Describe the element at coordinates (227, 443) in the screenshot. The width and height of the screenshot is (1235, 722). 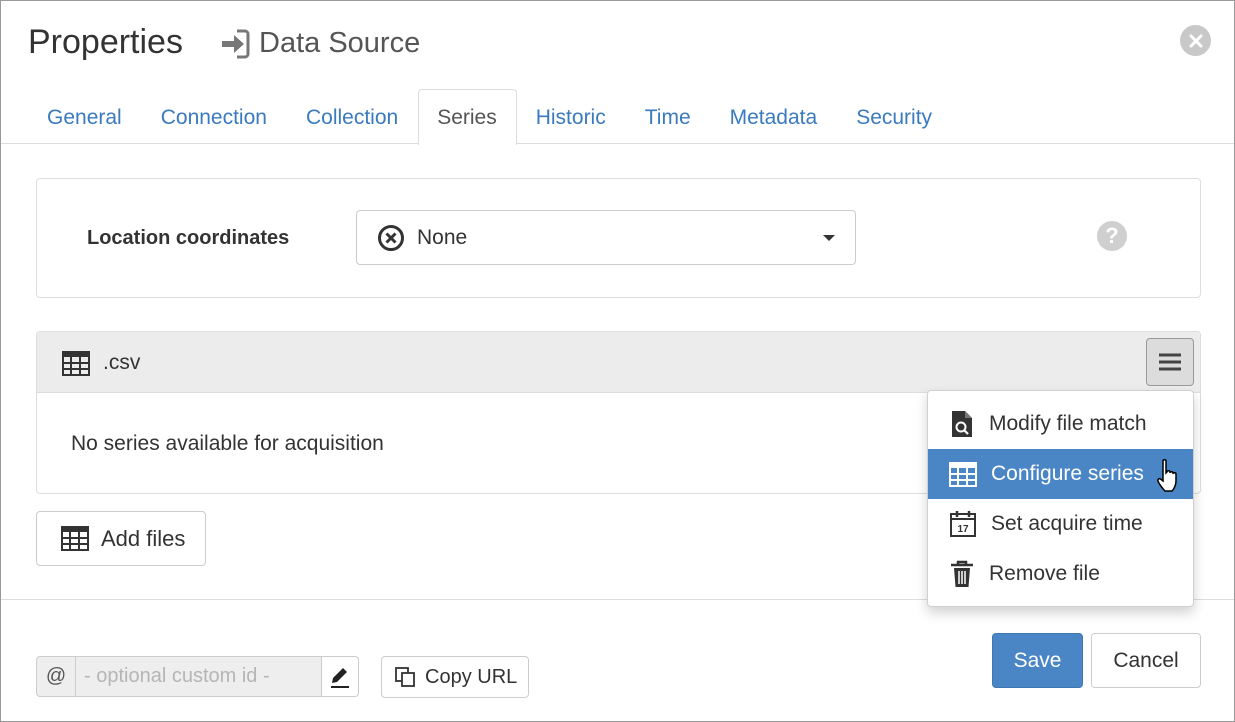
I see `empty-series-message: No series available for acquisition` at that location.